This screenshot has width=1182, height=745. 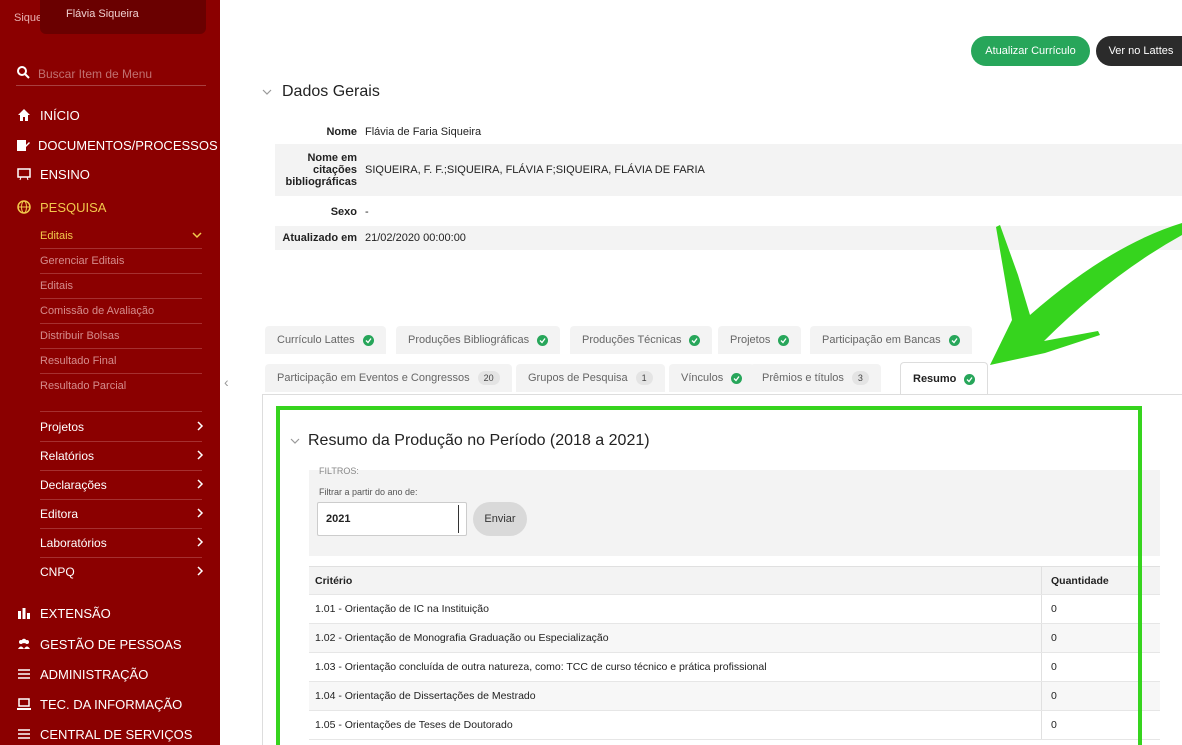 I want to click on tab-count-badge: 20, so click(x=488, y=378).